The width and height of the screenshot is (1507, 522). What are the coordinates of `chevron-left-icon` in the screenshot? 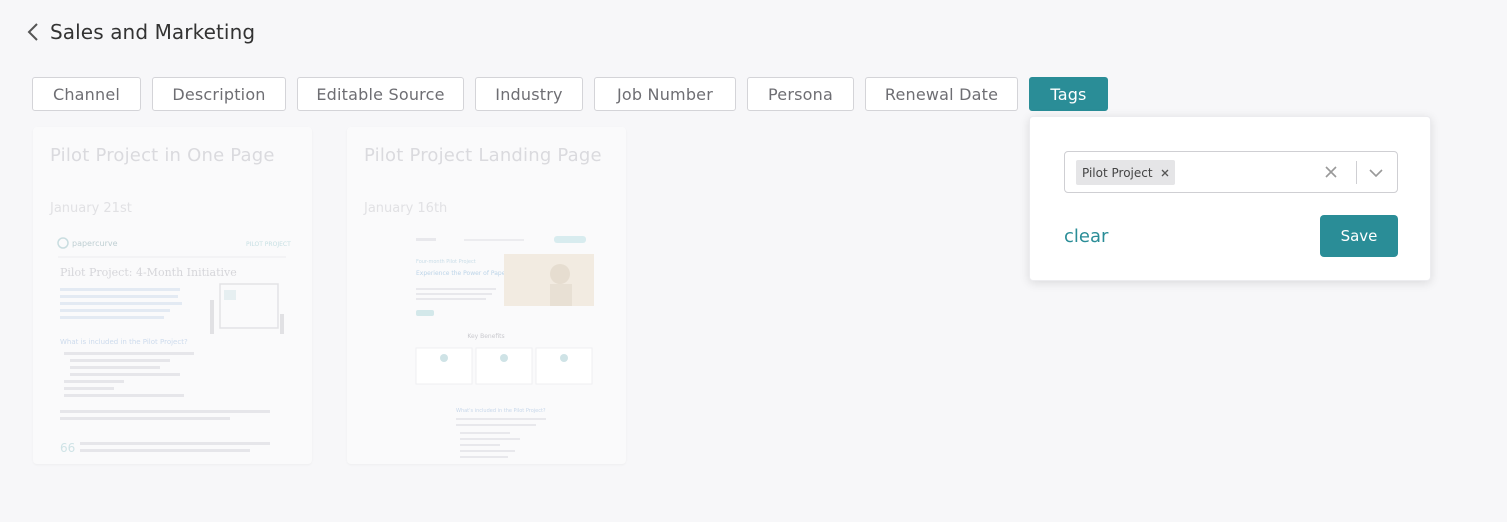 It's located at (32, 32).